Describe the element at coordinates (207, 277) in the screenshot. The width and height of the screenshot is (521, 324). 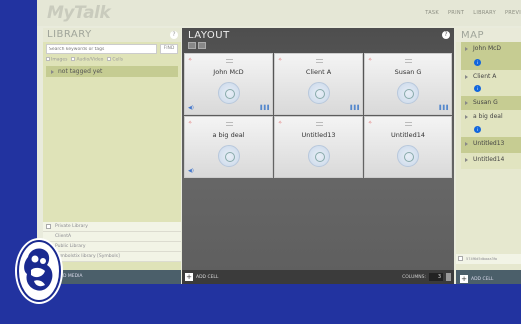
I see `add-cell-label: ADD CELL` at that location.